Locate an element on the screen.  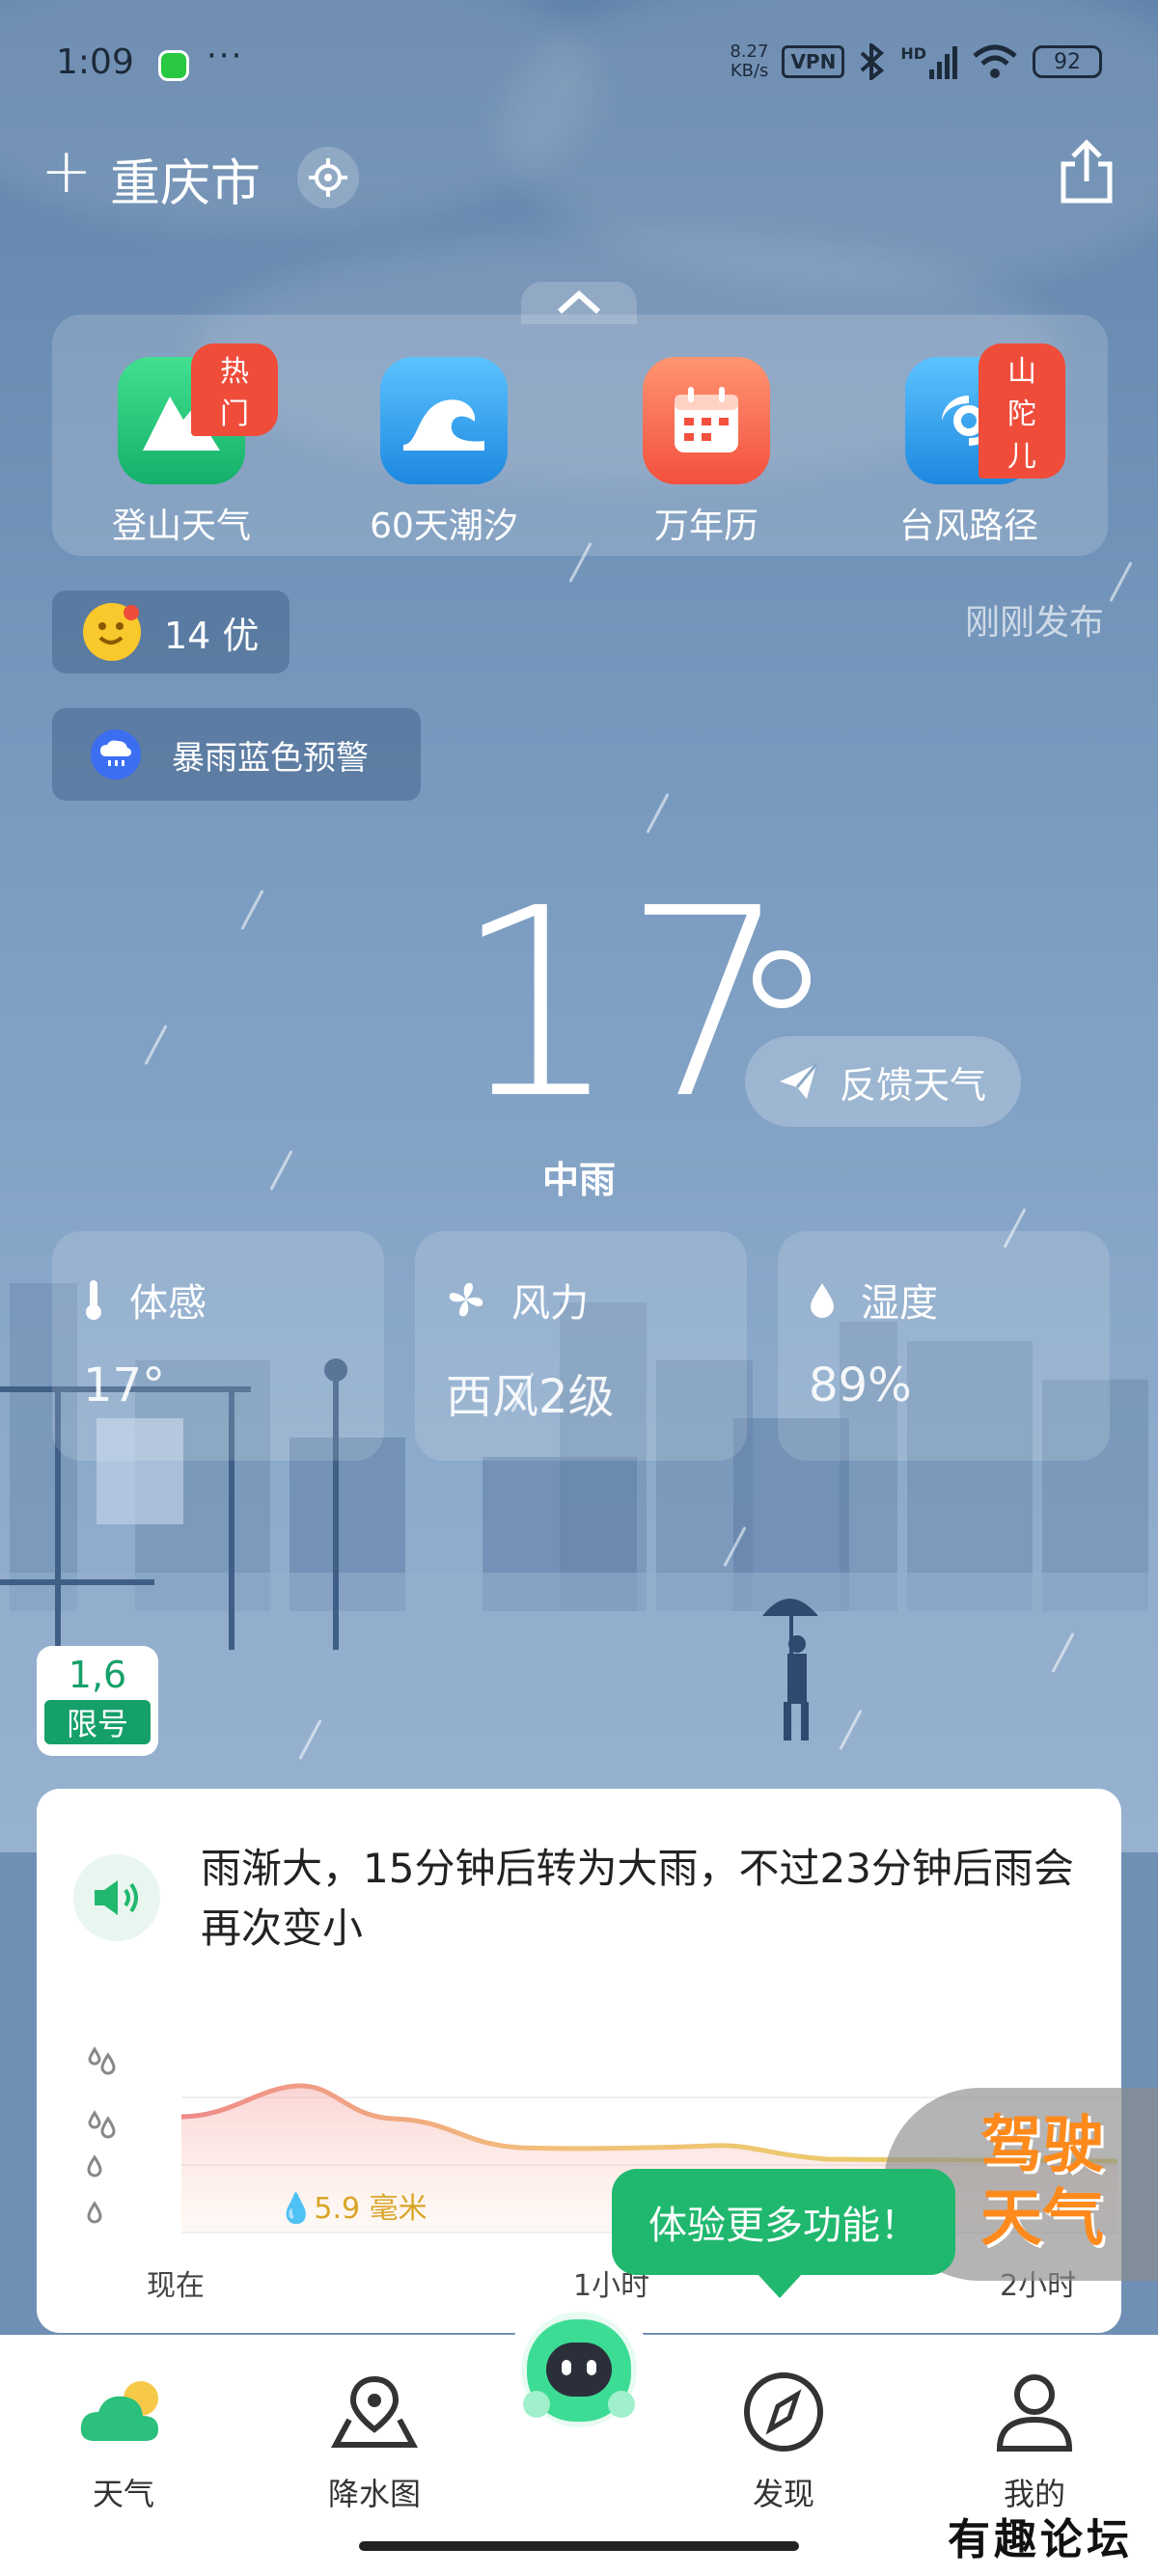
city-name: 重庆市 is located at coordinates (185, 179).